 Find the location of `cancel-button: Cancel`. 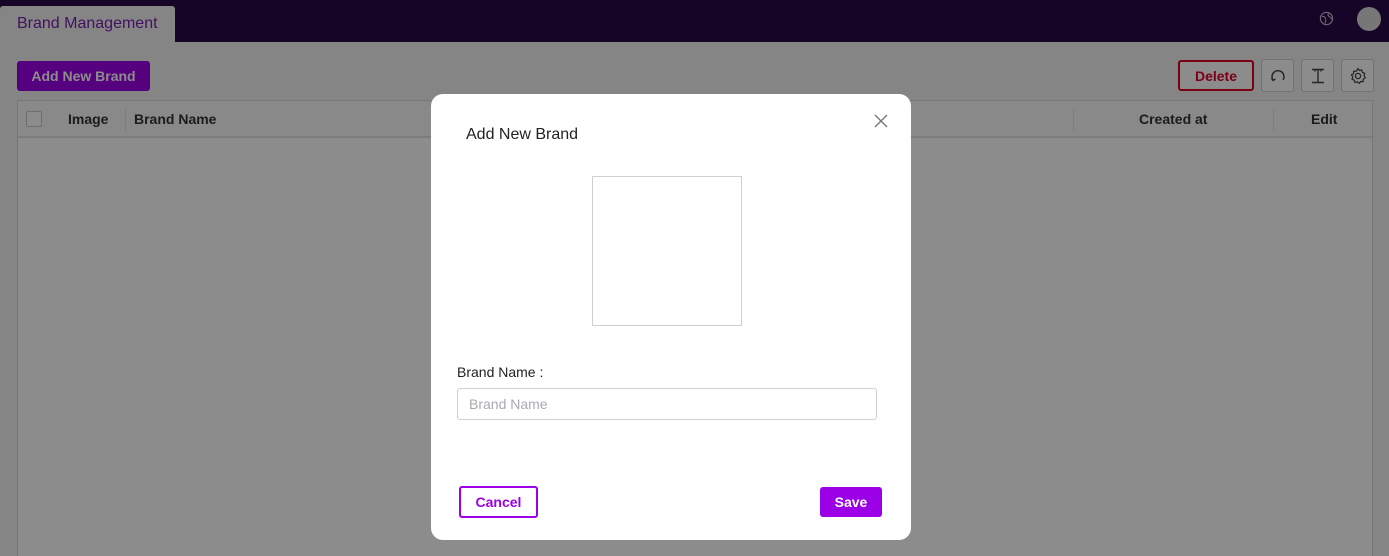

cancel-button: Cancel is located at coordinates (498, 502).